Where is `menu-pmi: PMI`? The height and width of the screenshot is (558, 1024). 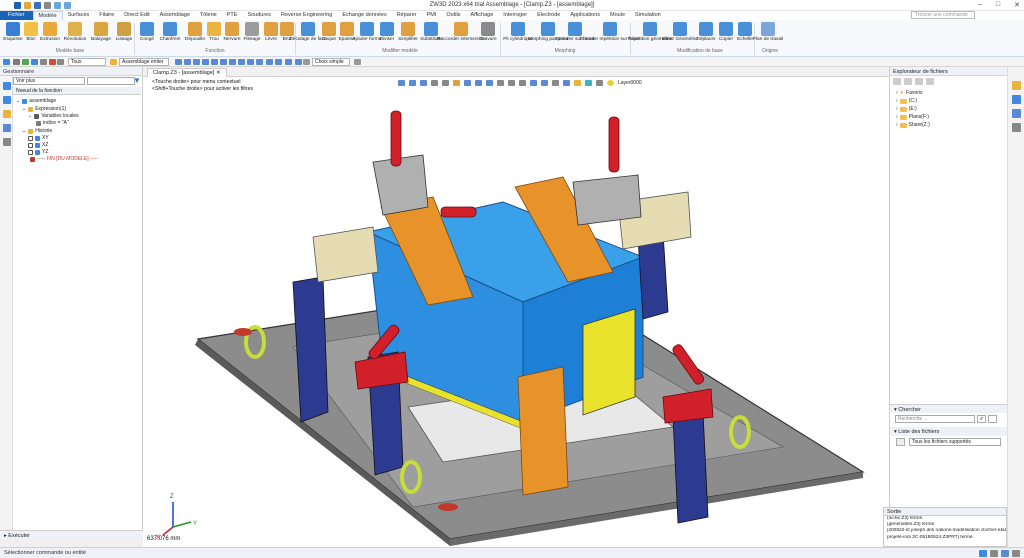
menu-pmi: PMI is located at coordinates (432, 15).